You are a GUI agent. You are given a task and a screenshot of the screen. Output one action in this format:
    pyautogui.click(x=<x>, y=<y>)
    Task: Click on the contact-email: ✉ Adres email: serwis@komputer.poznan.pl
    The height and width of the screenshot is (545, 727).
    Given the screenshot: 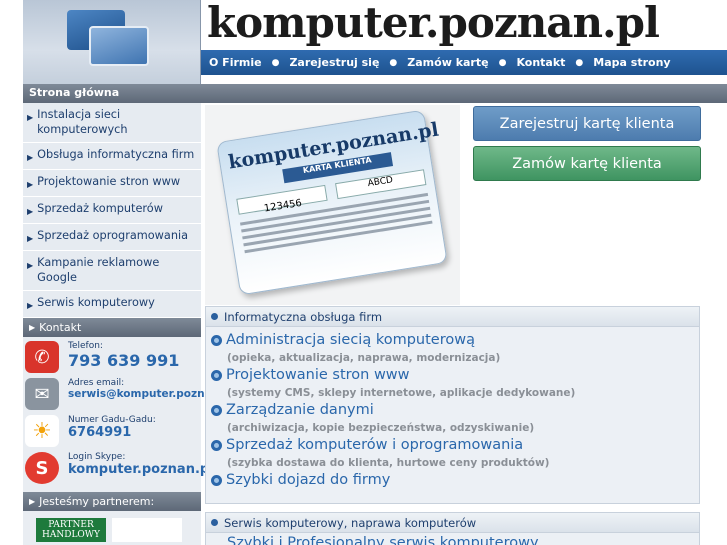 What is the action you would take?
    pyautogui.click(x=129, y=395)
    